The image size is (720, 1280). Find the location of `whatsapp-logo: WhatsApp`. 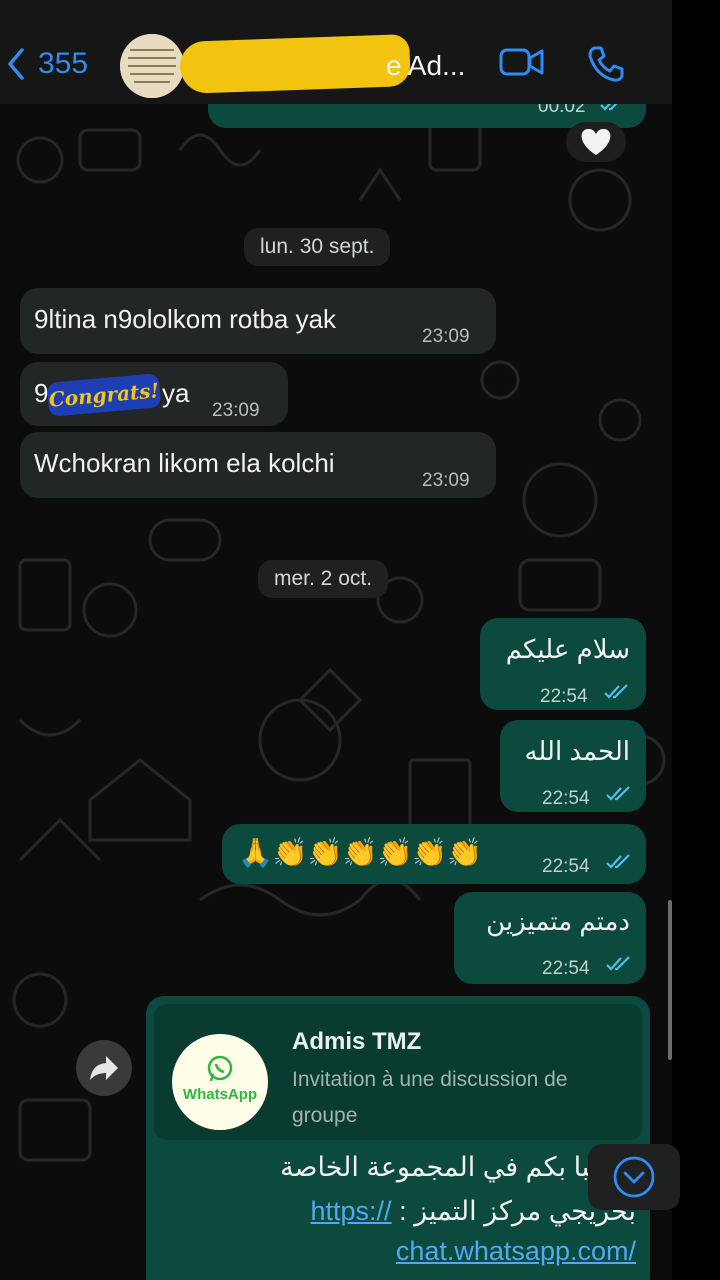

whatsapp-logo: WhatsApp is located at coordinates (220, 1082).